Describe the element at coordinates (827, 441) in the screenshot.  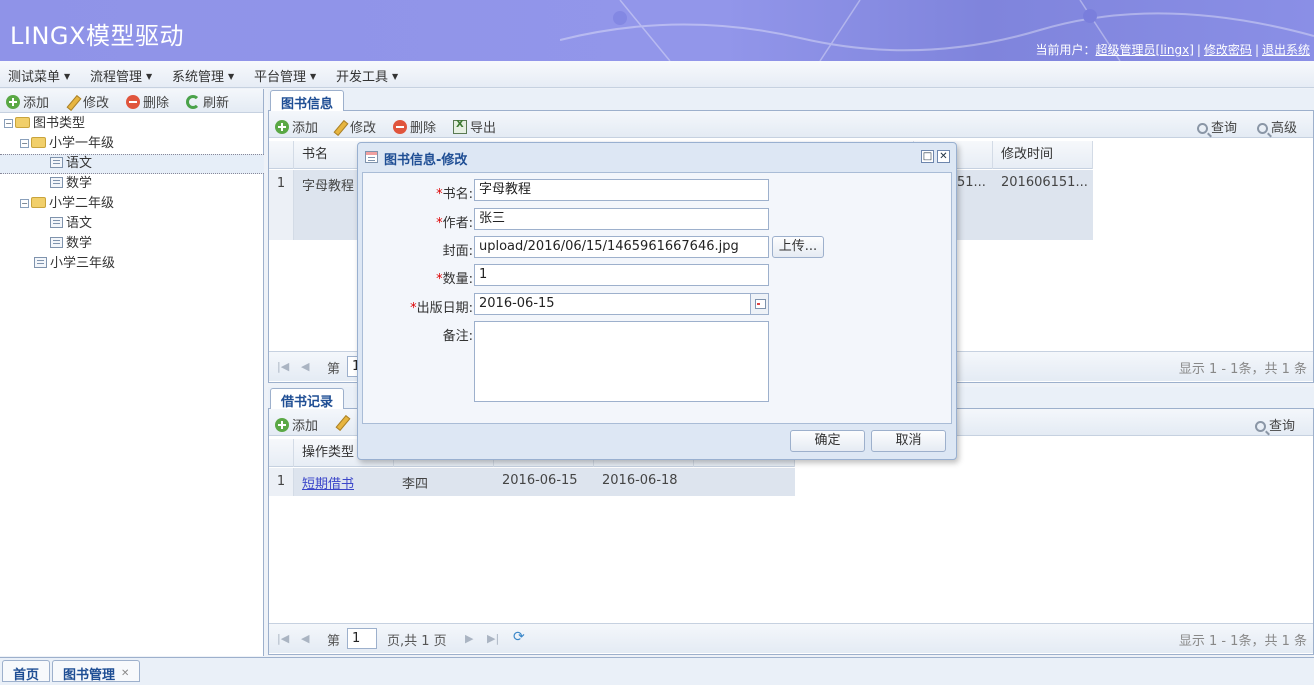
I see `ok-button: 确定` at that location.